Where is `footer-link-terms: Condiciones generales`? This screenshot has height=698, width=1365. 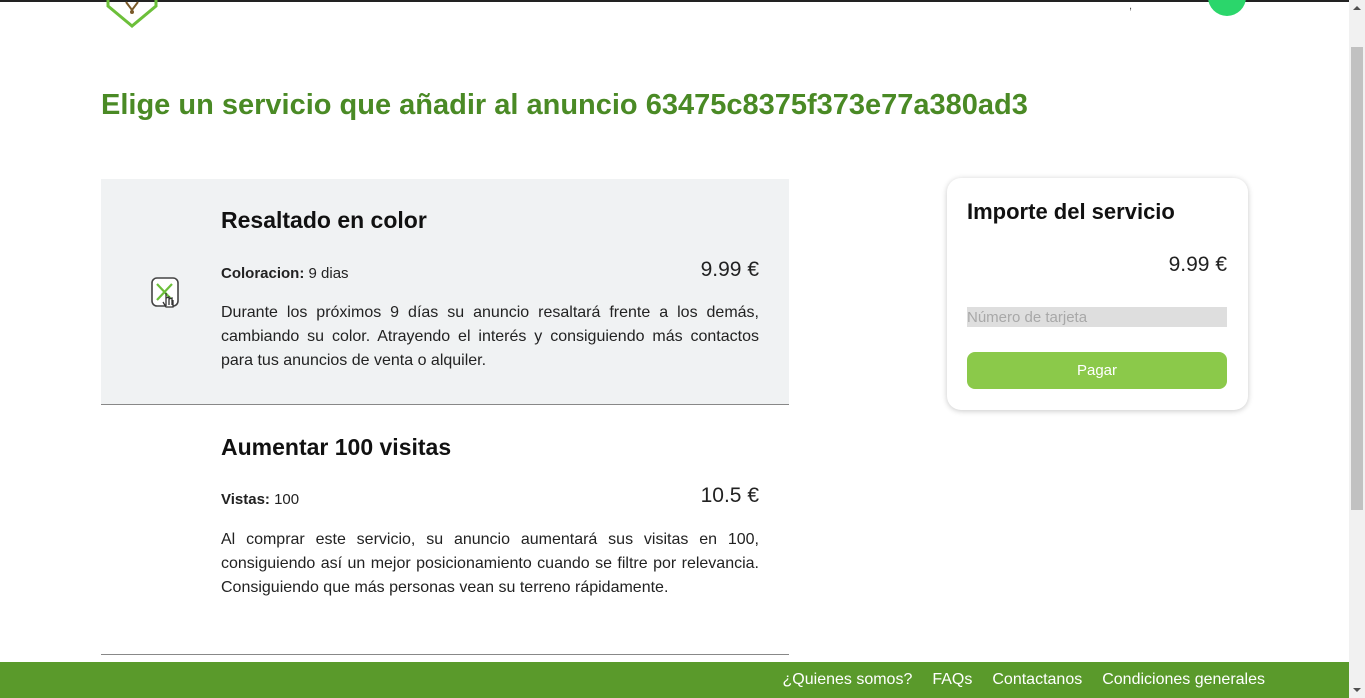
footer-link-terms: Condiciones generales is located at coordinates (1183, 680).